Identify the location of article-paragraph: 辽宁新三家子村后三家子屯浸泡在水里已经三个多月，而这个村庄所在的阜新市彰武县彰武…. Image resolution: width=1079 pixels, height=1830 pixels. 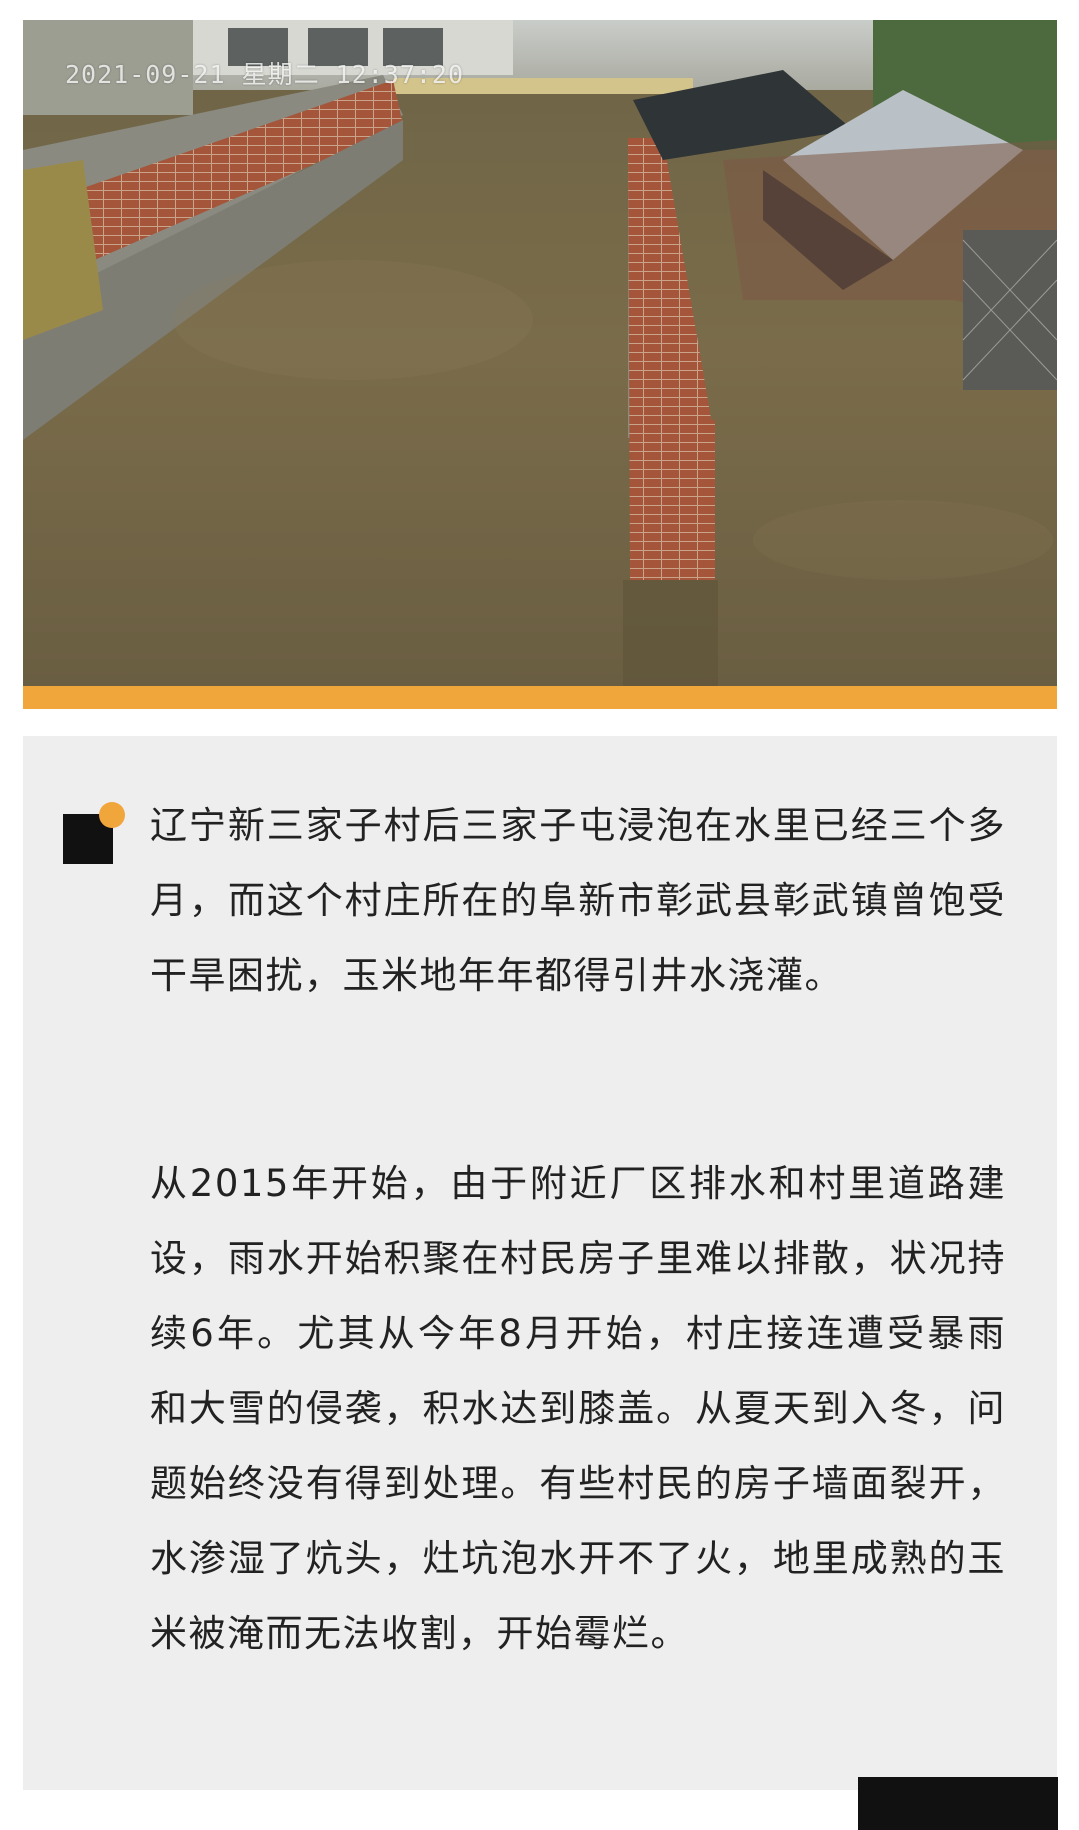
(578, 900).